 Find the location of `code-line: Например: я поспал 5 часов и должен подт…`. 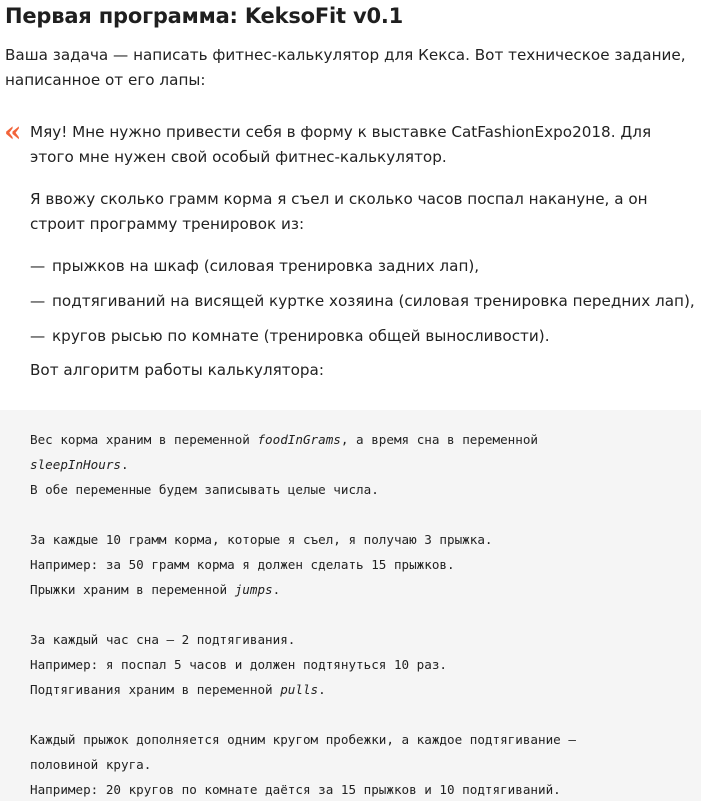

code-line: Например: я поспал 5 часов и должен подт… is located at coordinates (239, 664).